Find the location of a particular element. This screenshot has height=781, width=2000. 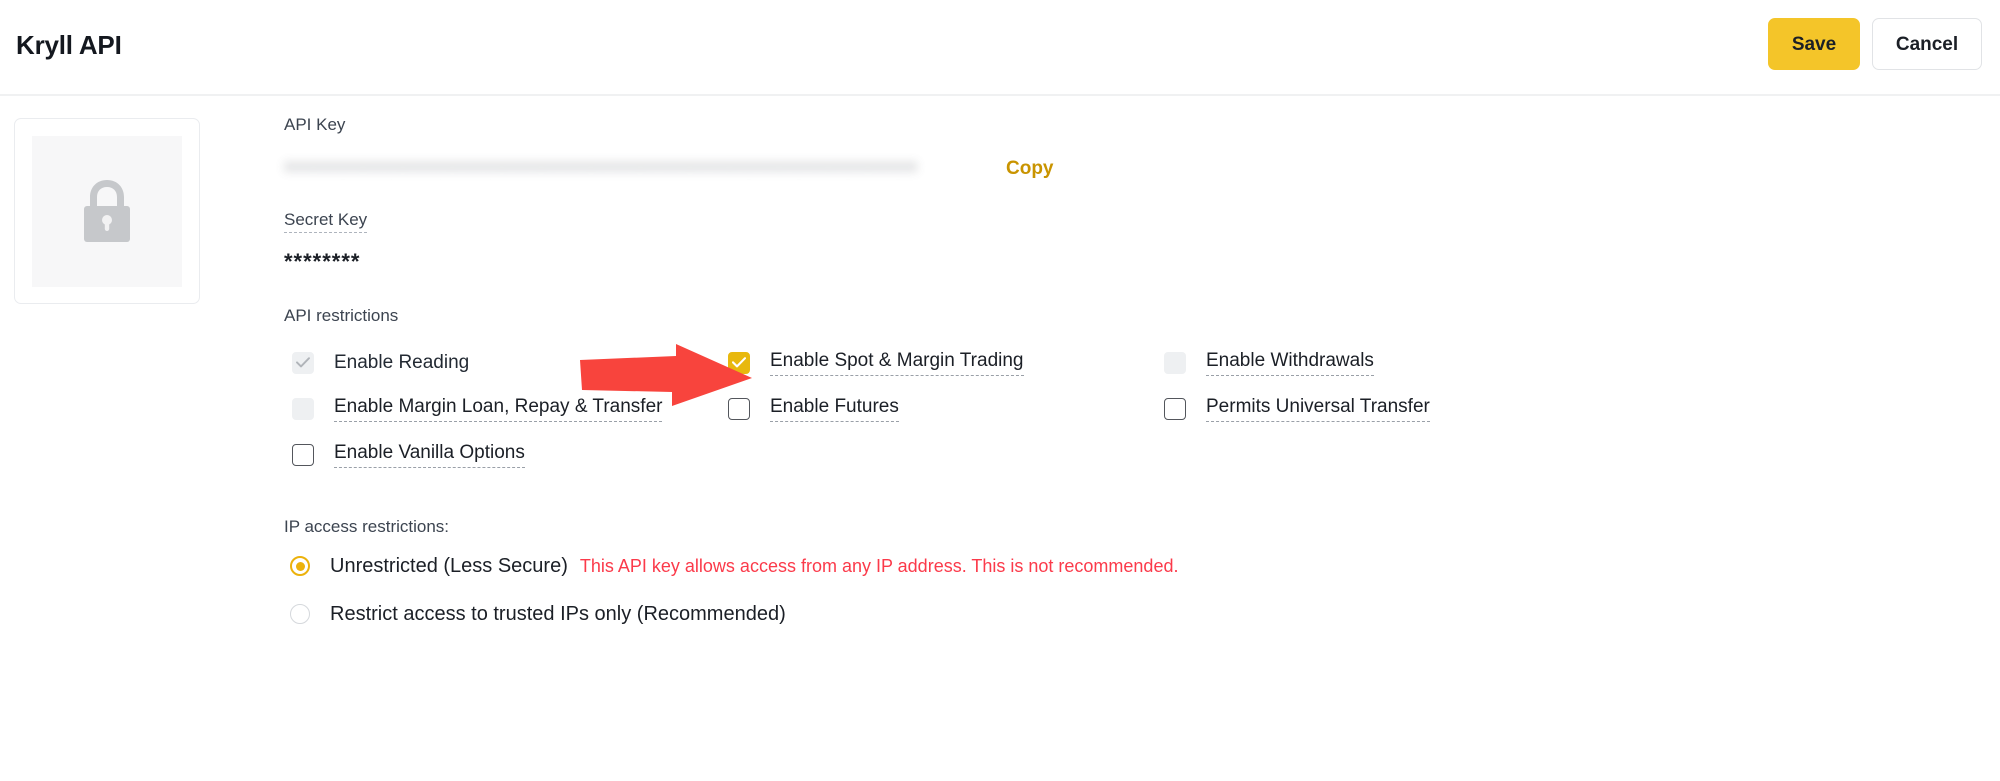

checkbox-enable-margin-loan is located at coordinates (303, 408).